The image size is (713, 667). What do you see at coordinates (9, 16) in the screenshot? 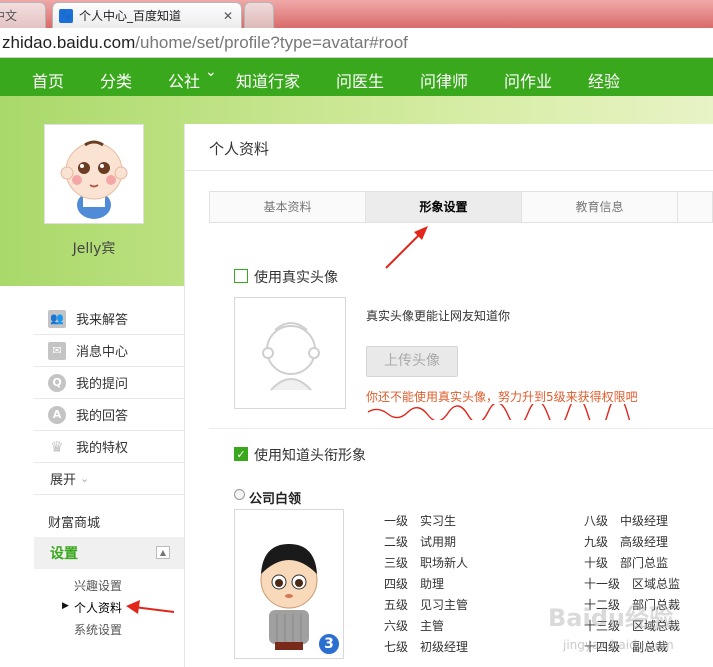
I see `tab-title: 中文` at bounding box center [9, 16].